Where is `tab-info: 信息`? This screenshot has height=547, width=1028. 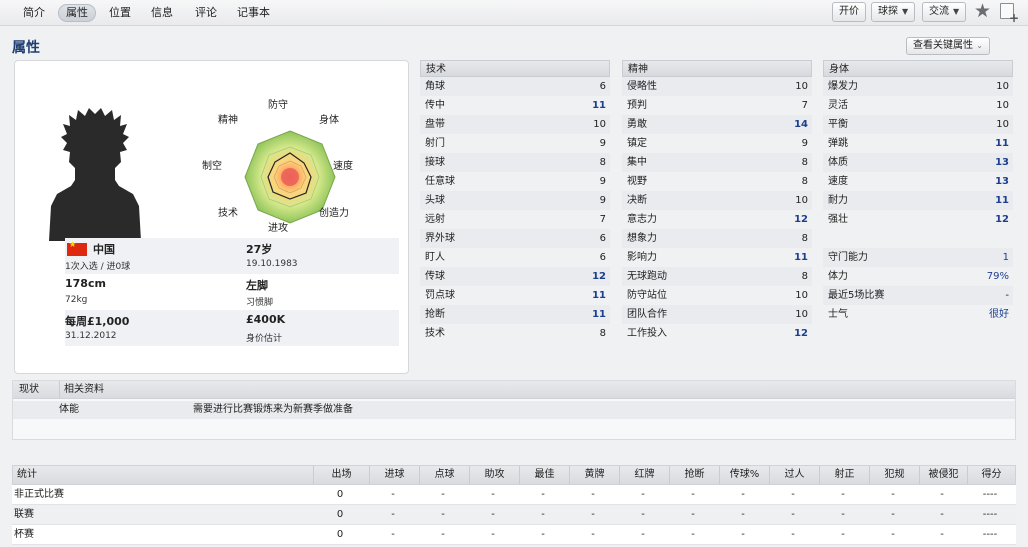
tab-info: 信息 is located at coordinates (162, 13).